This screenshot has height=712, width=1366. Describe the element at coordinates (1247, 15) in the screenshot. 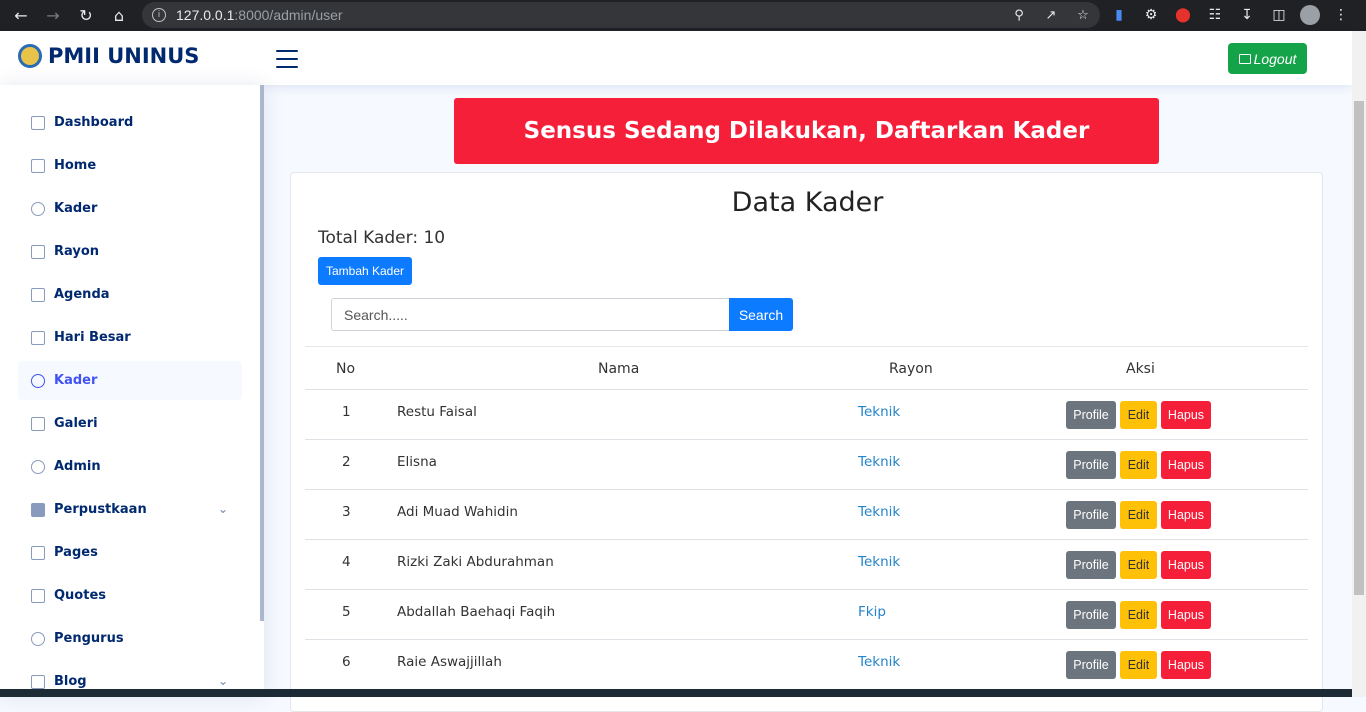

I see `download-icon: ↧` at that location.